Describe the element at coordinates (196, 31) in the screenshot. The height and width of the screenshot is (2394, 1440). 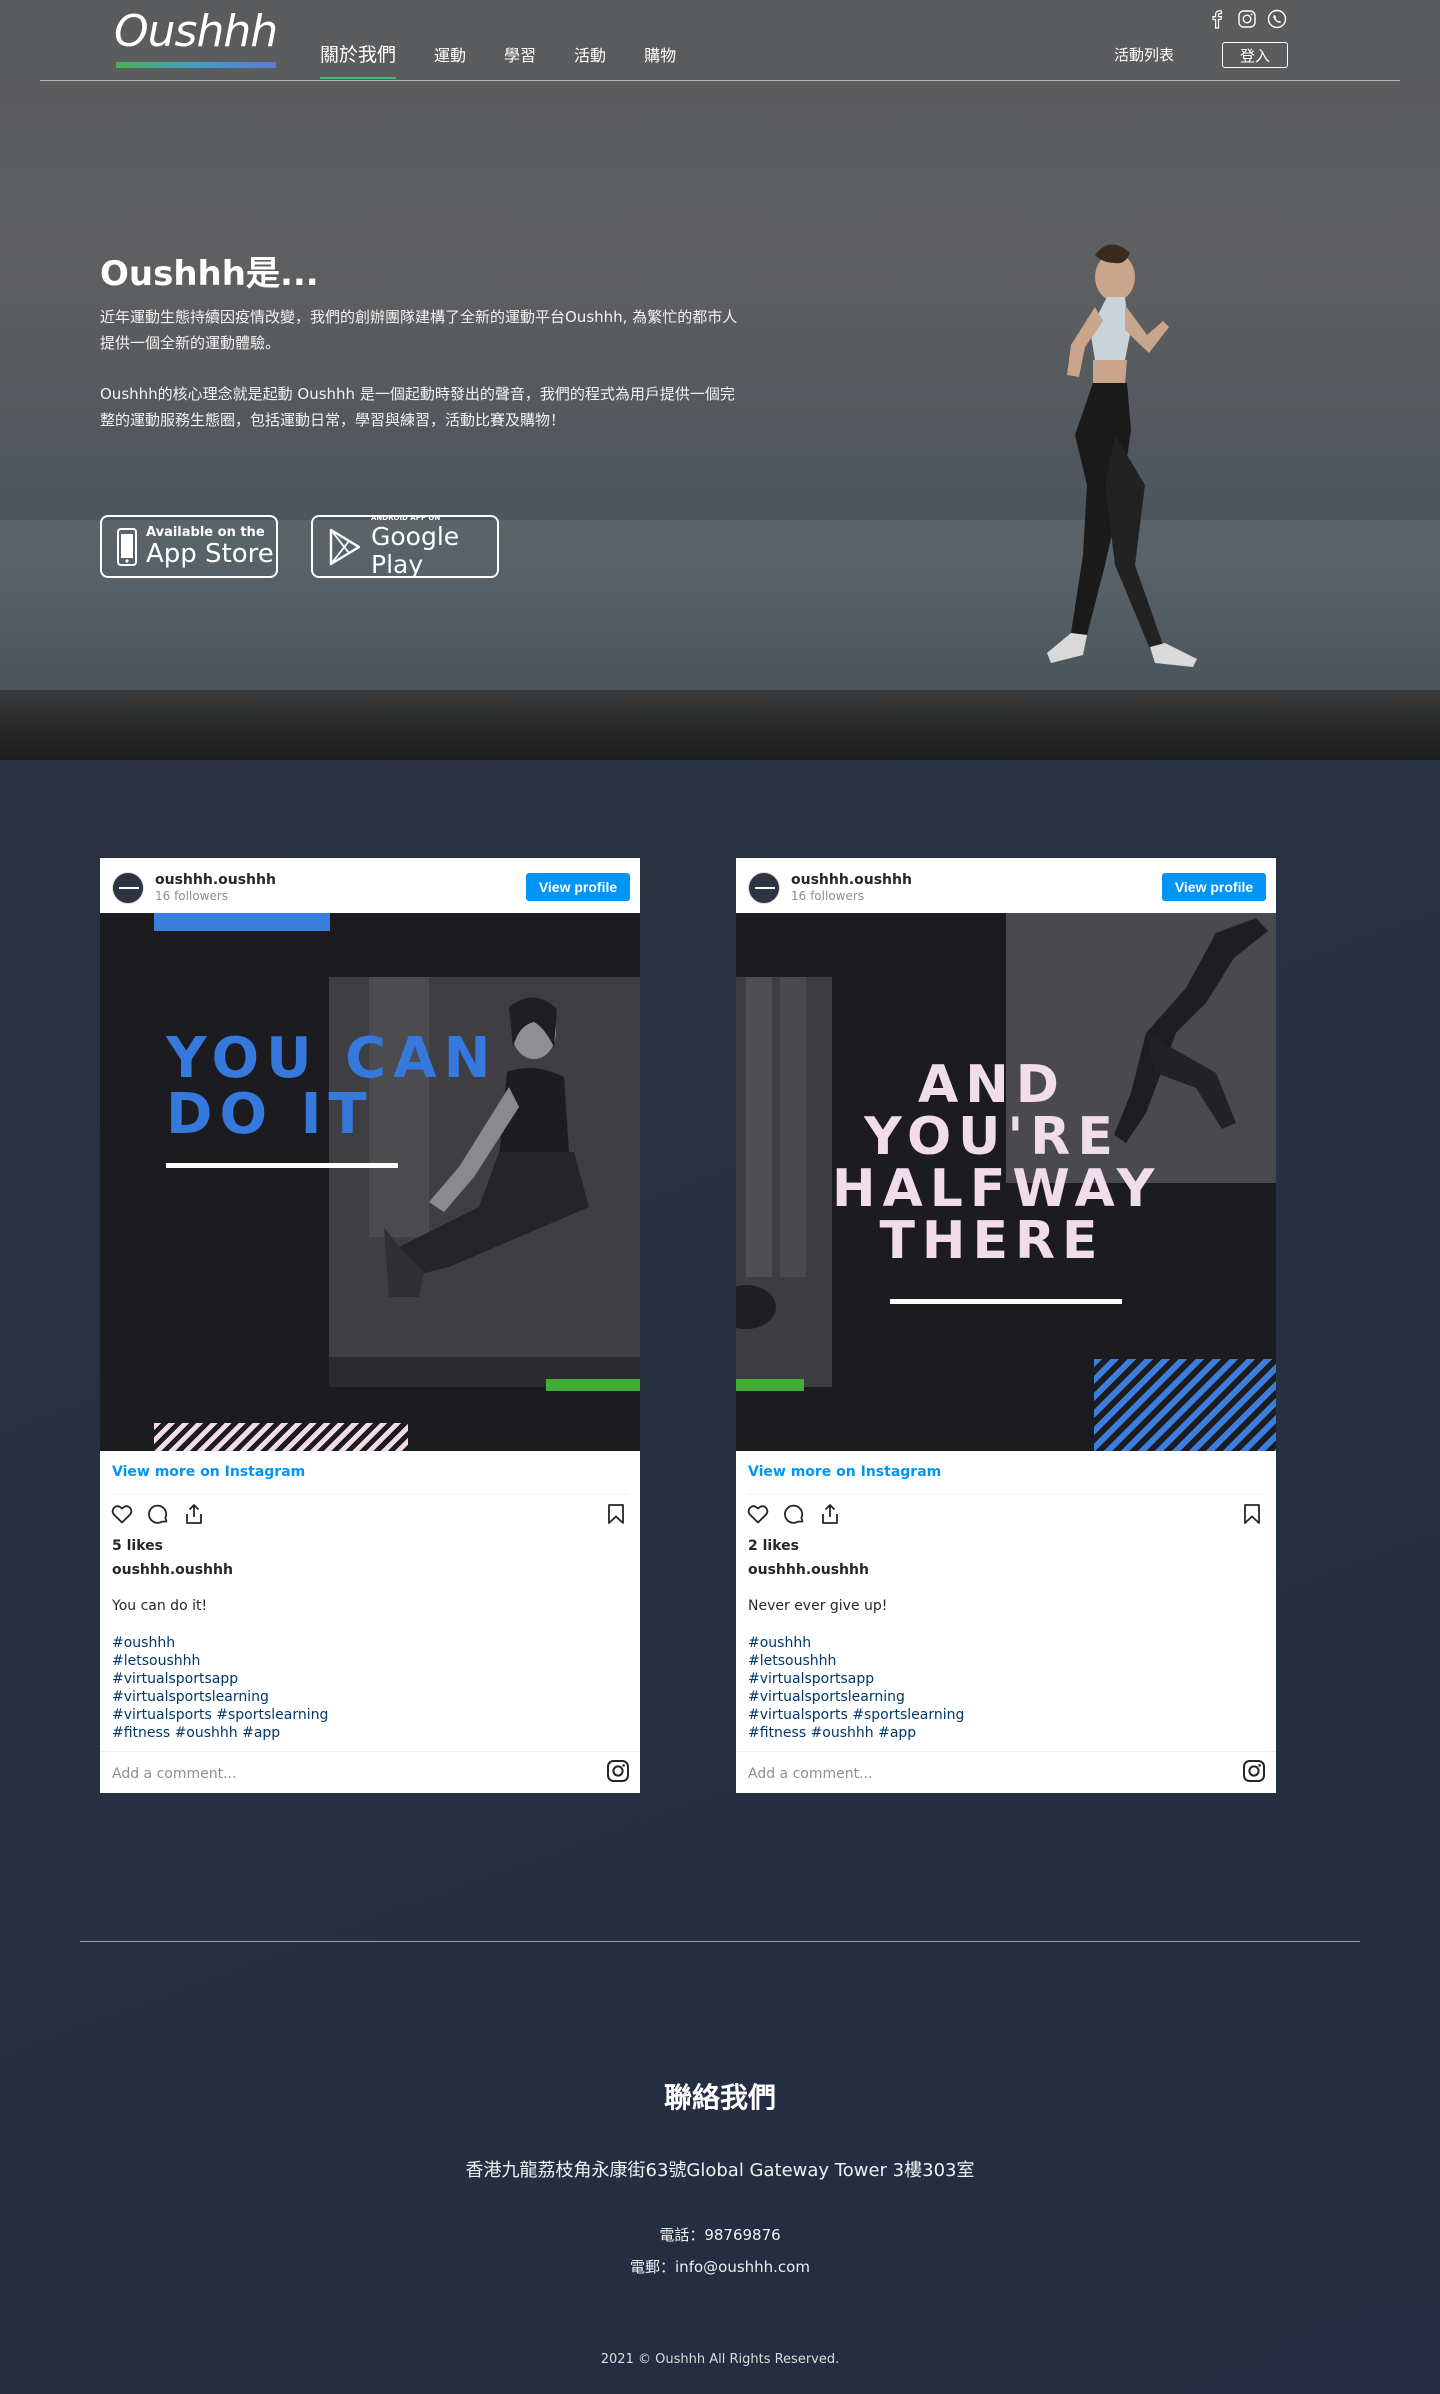
I see `logo-text: Oushhh` at that location.